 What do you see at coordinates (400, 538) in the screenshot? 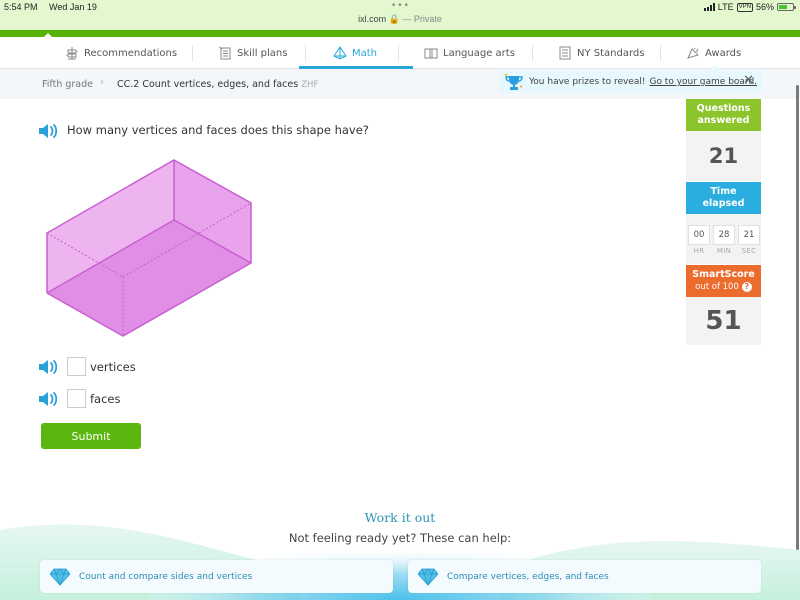
I see `work-it-out-subtitle: Not feeling ready yet? These can help:` at bounding box center [400, 538].